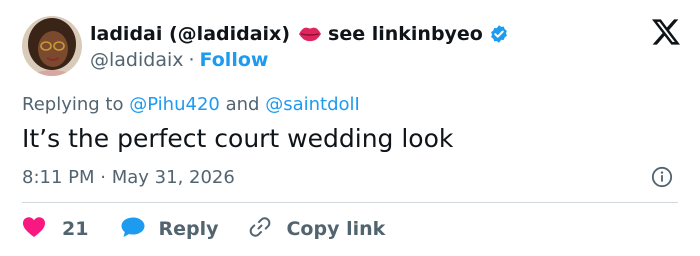 This screenshot has height=256, width=700. I want to click on author-handle-row: @ladidaix · Follow, so click(179, 60).